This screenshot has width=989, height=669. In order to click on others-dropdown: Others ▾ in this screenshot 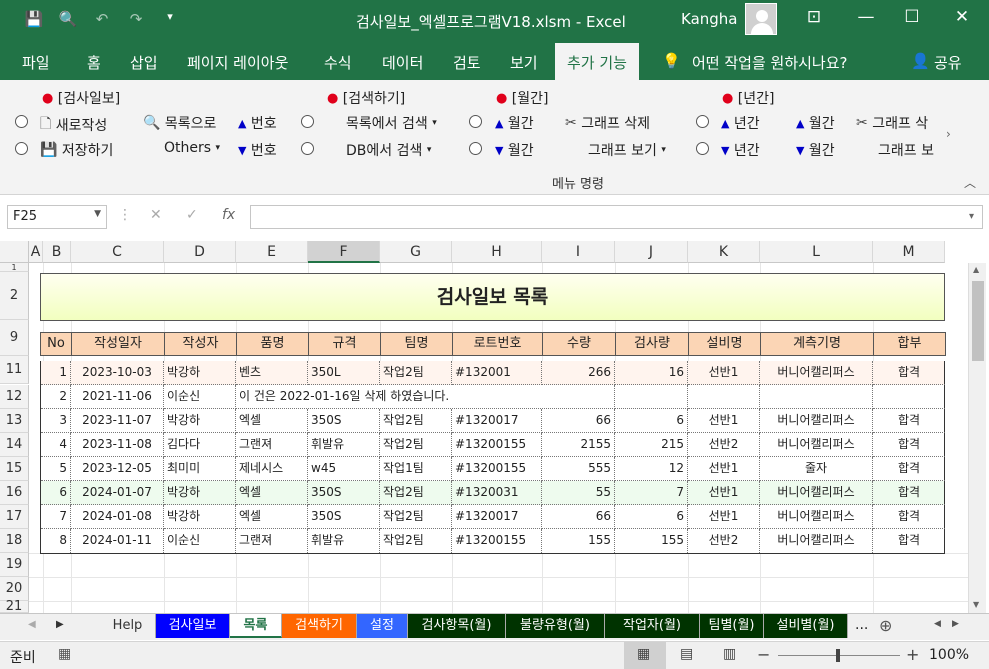, I will do `click(192, 148)`.